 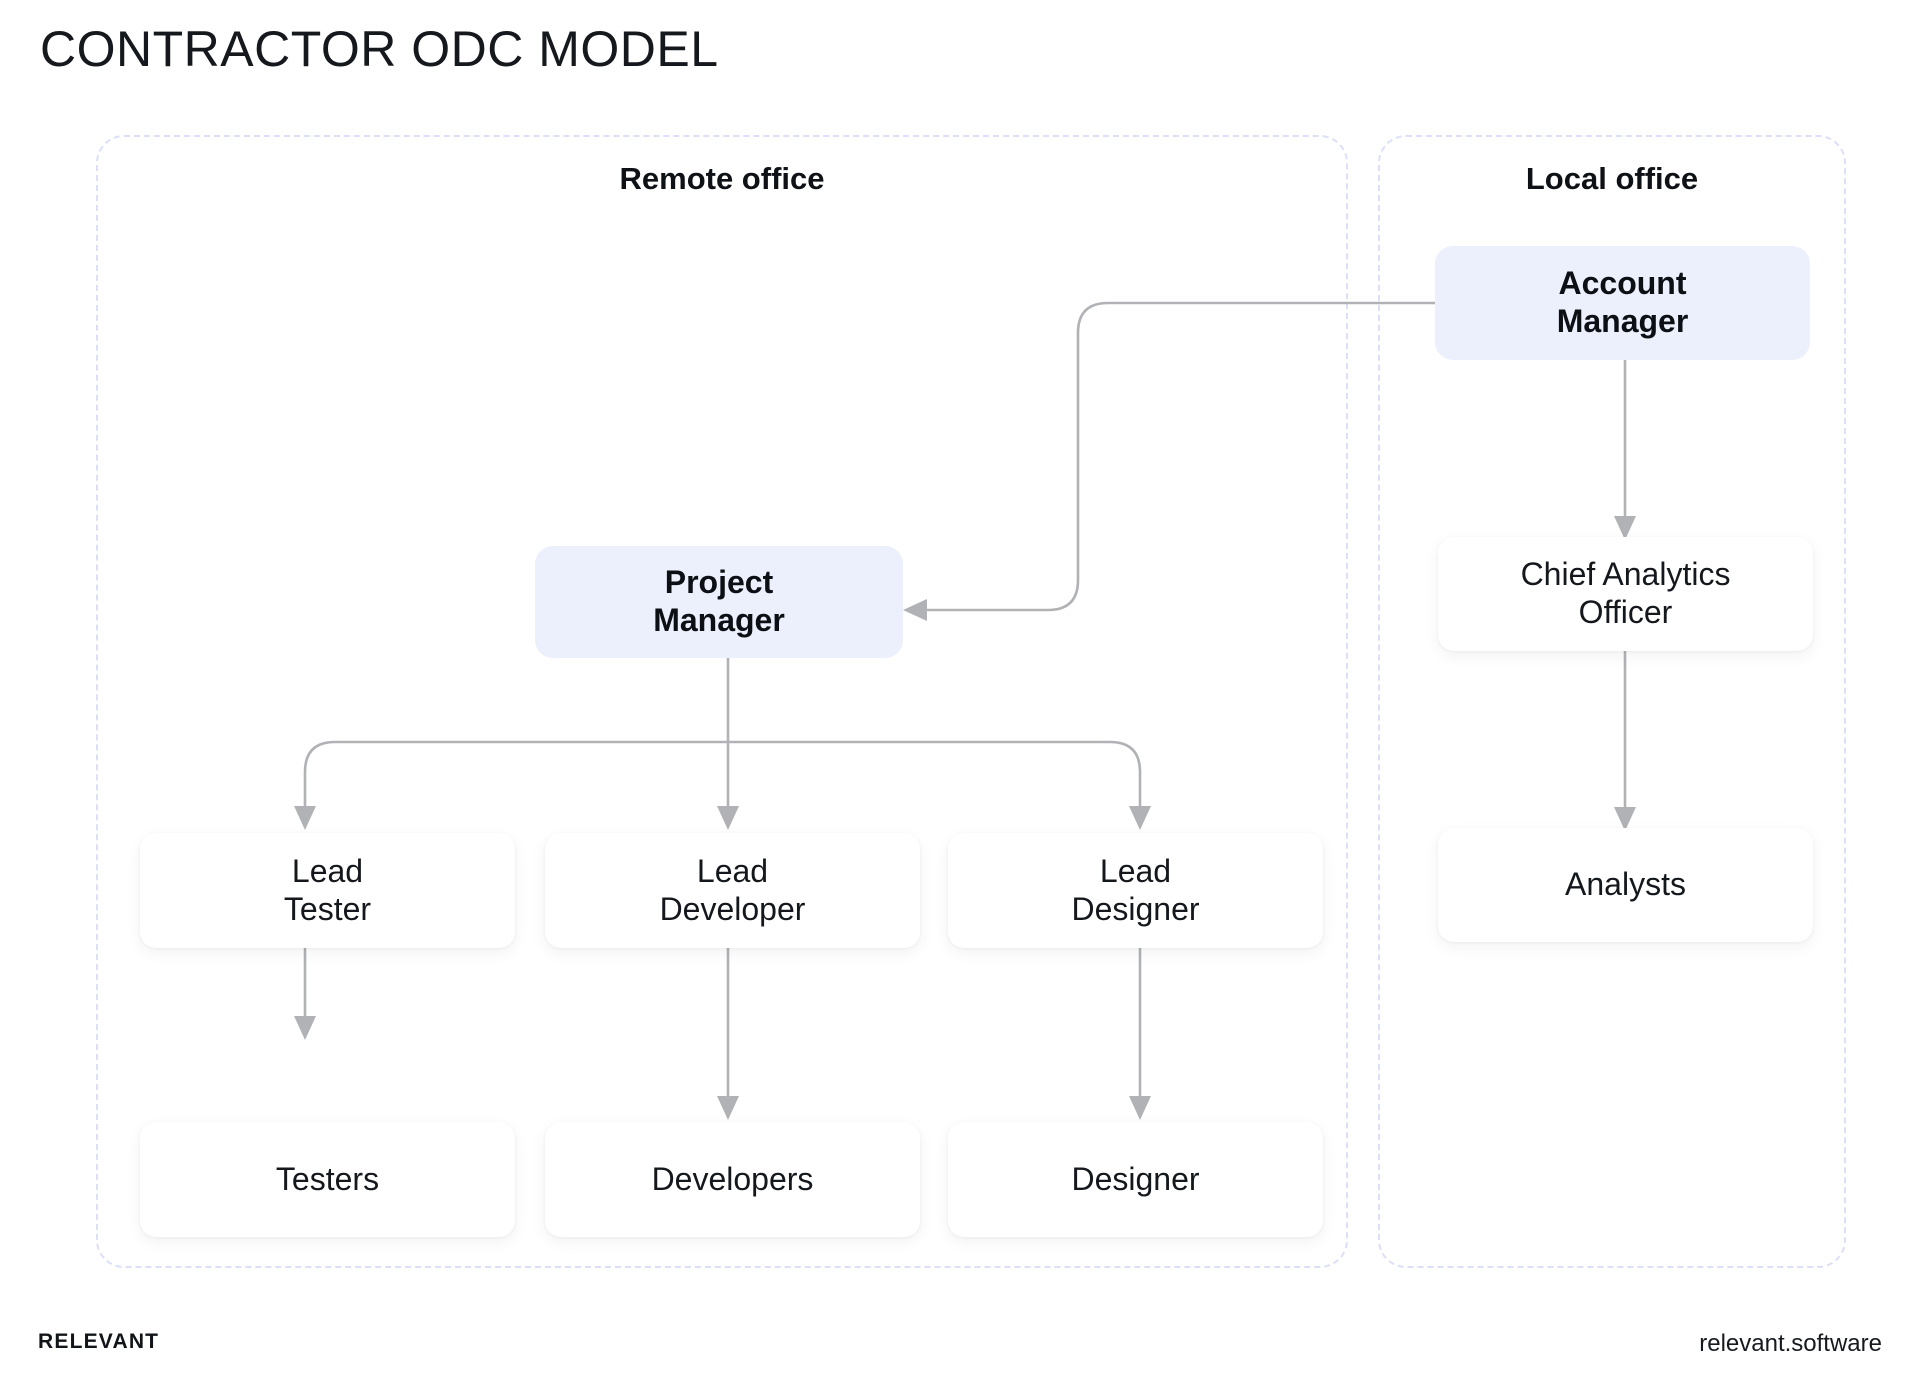 I want to click on node-lead-tester: Lead Tester, so click(x=327, y=890).